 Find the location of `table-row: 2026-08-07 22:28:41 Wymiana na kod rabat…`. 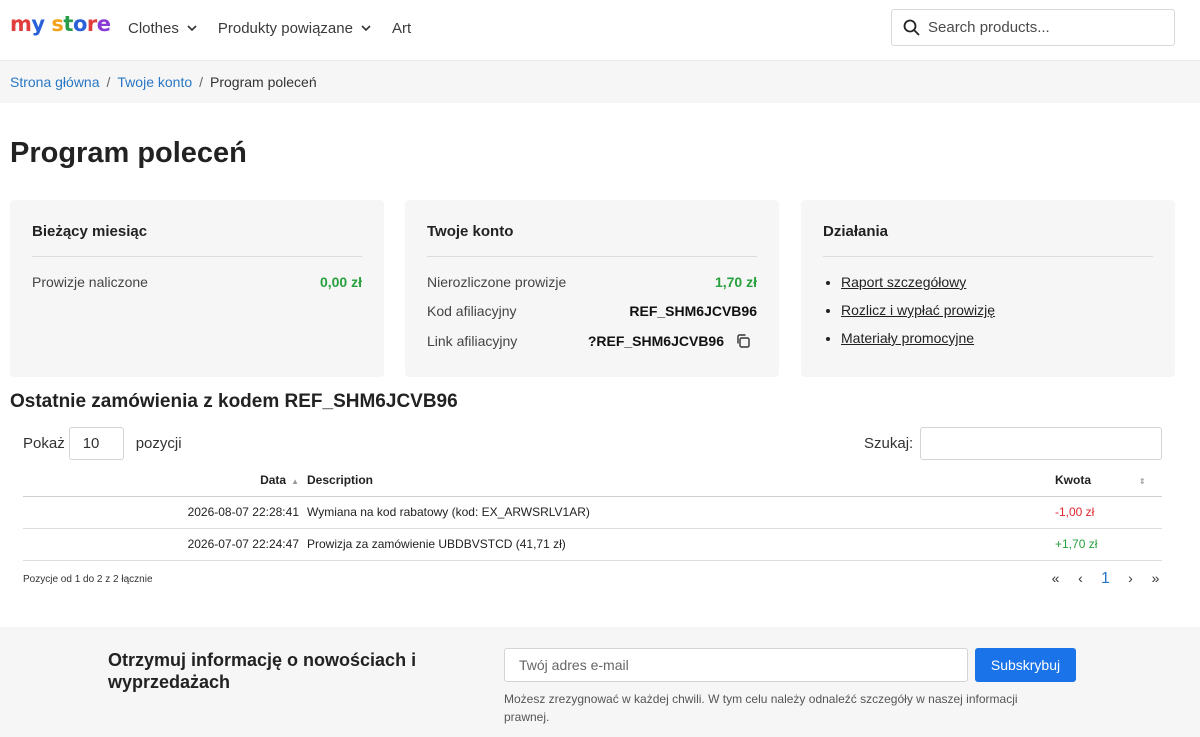

table-row: 2026-08-07 22:28:41 Wymiana na kod rabat… is located at coordinates (592, 512).